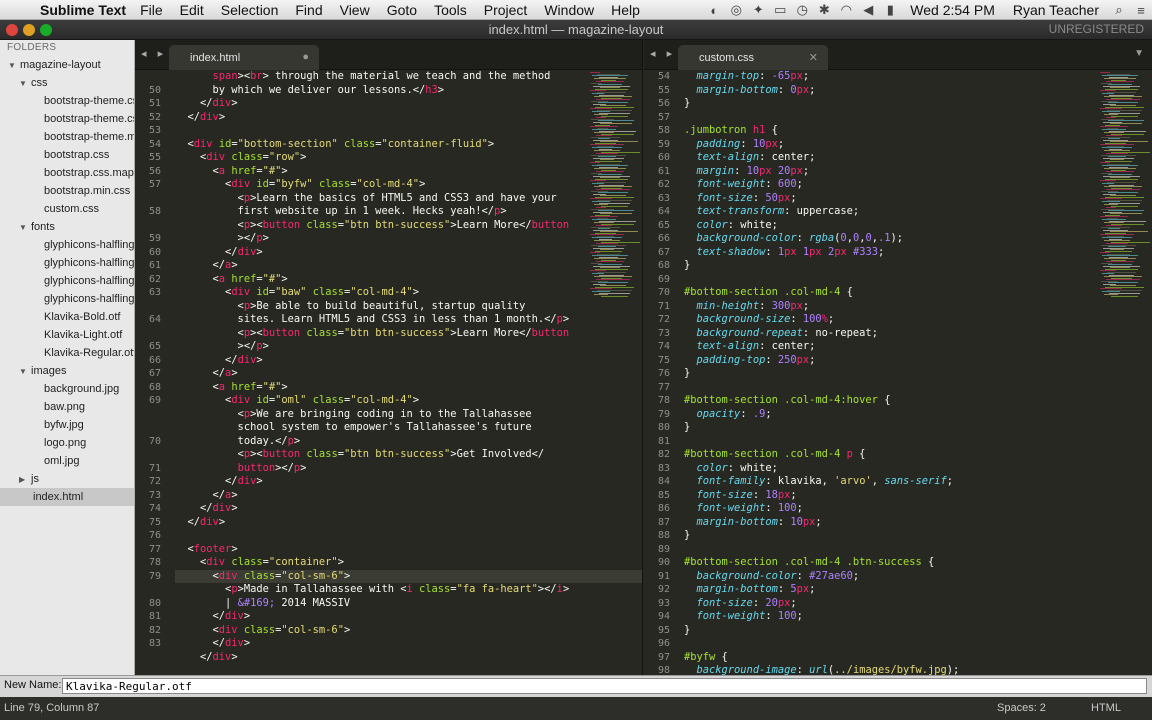 This screenshot has height=720, width=1152. What do you see at coordinates (780, 10) in the screenshot?
I see `airplay-icon: ▭` at bounding box center [780, 10].